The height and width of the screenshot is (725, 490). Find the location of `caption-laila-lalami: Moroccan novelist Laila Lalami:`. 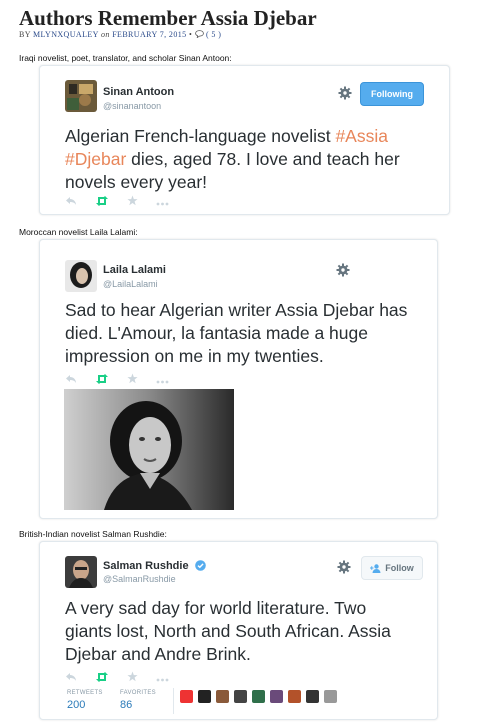

caption-laila-lalami: Moroccan novelist Laila Lalami: is located at coordinates (78, 232).